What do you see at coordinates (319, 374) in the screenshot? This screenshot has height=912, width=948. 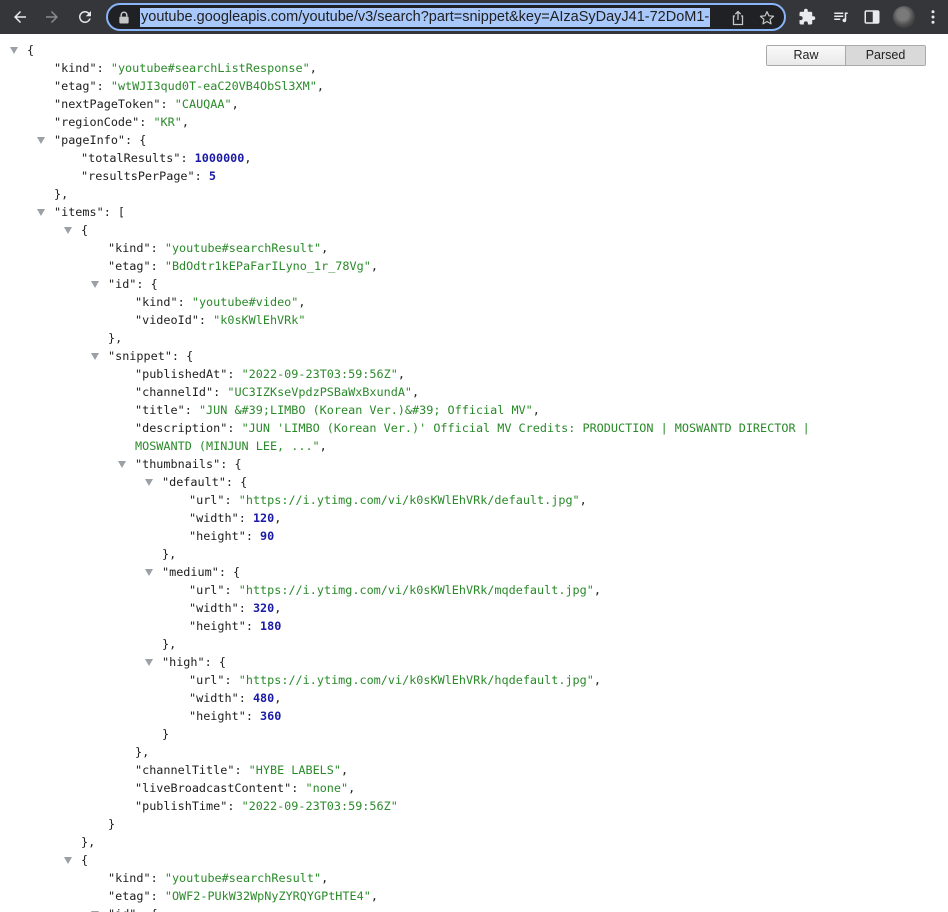 I see `json-string: "2022-09-23T03:59:56Z"` at bounding box center [319, 374].